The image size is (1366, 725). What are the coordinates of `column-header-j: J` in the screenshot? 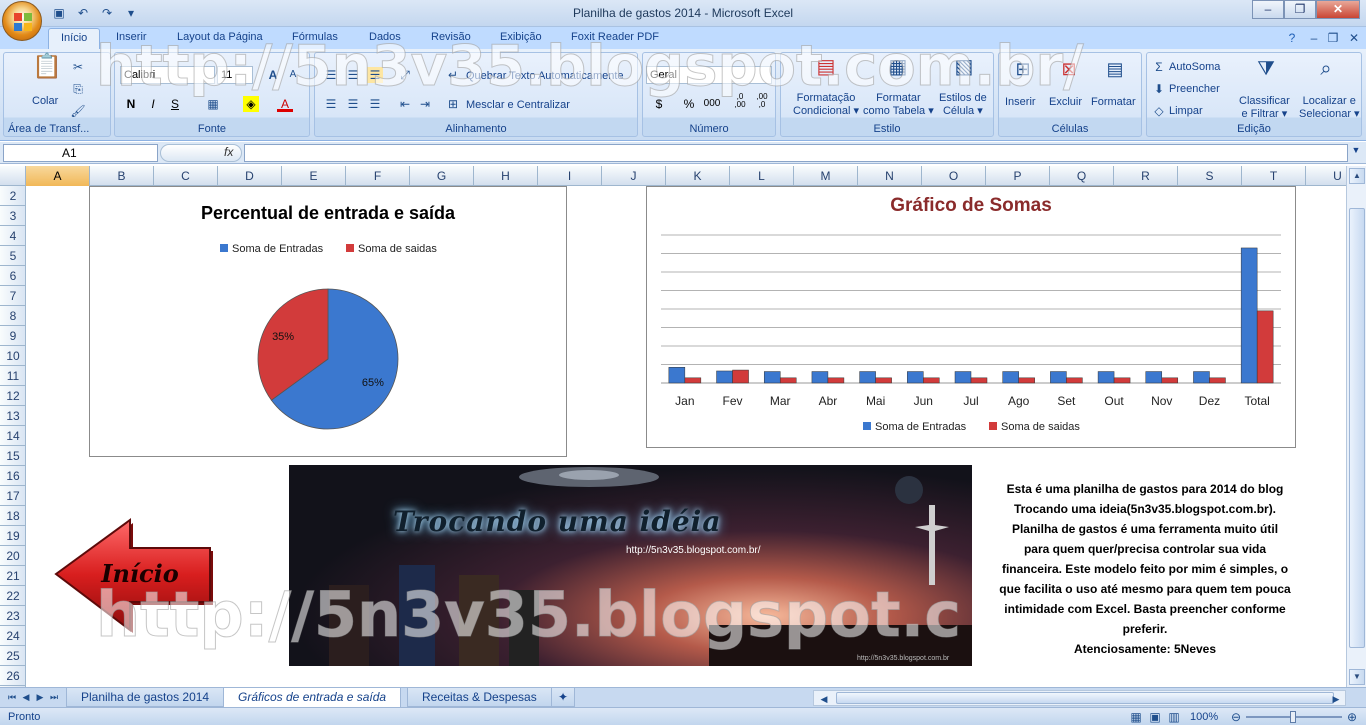 It's located at (634, 176).